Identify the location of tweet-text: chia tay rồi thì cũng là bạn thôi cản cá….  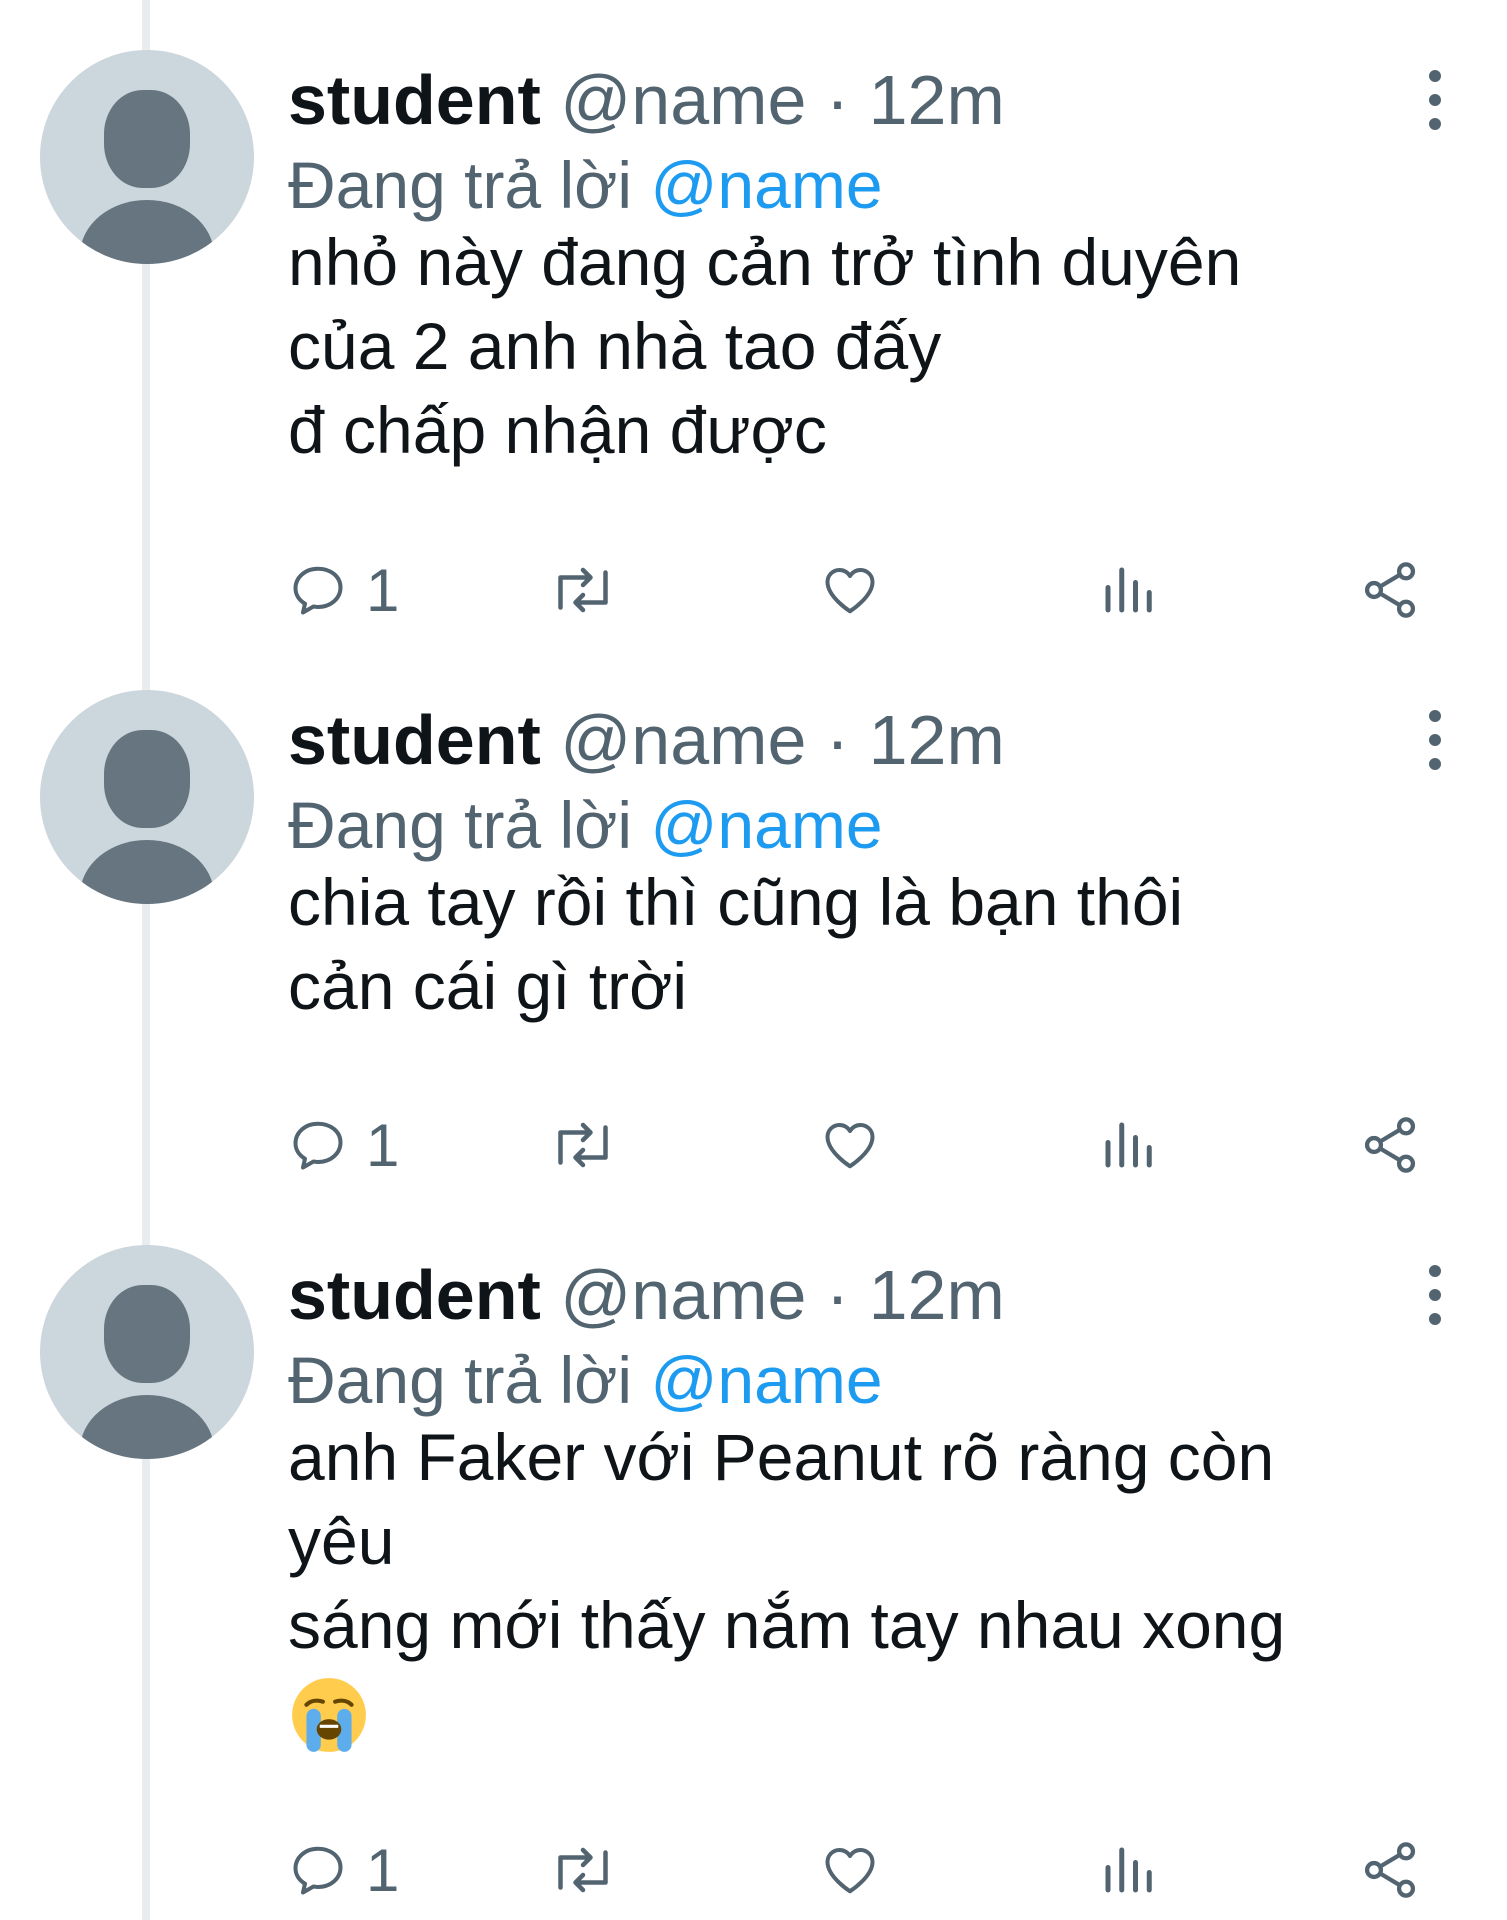
(878, 944).